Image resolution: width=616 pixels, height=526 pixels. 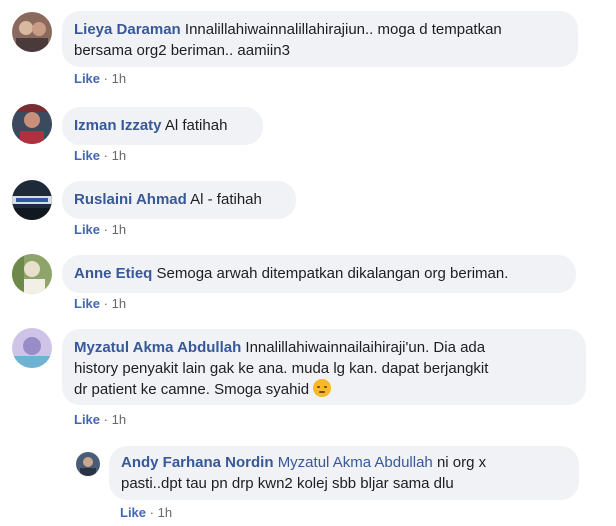 What do you see at coordinates (118, 125) in the screenshot?
I see `comment-author: Izman Izzaty` at bounding box center [118, 125].